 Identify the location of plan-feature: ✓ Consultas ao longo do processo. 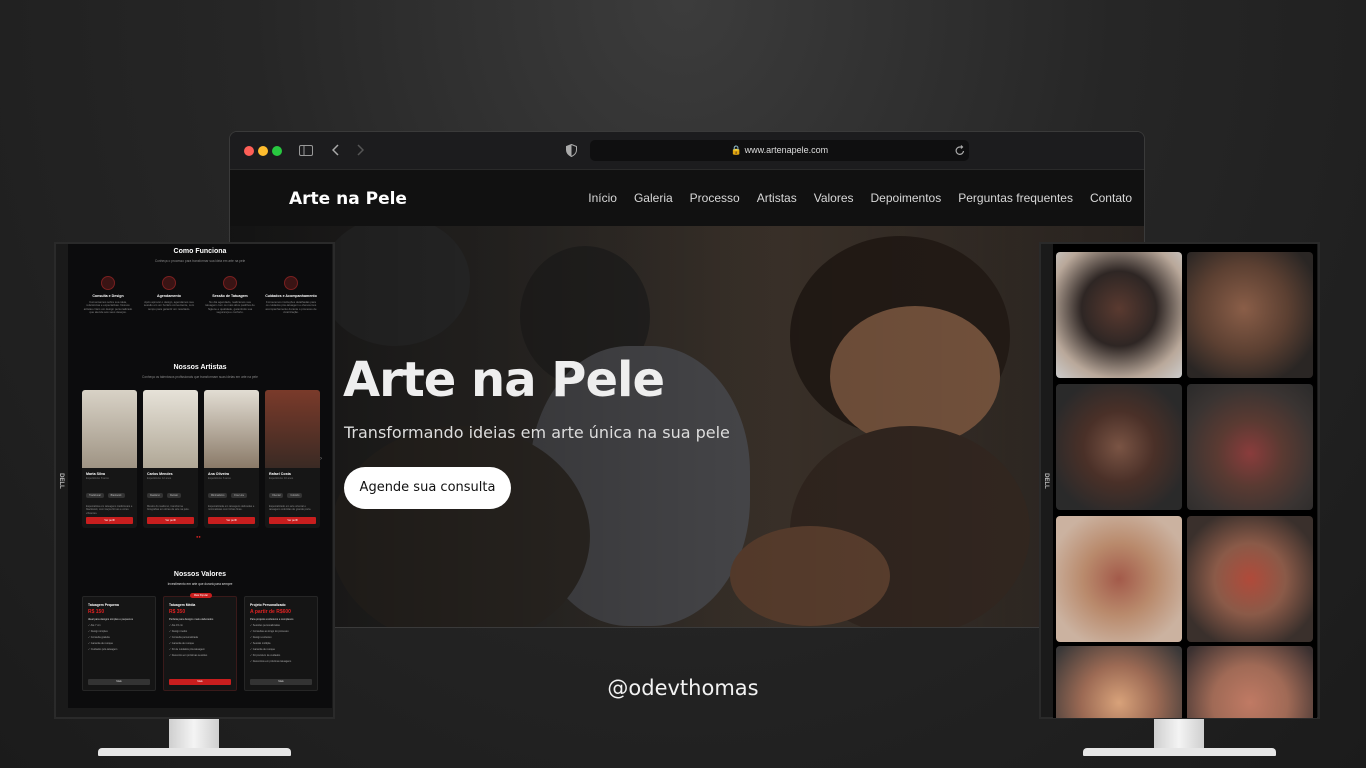
(269, 631).